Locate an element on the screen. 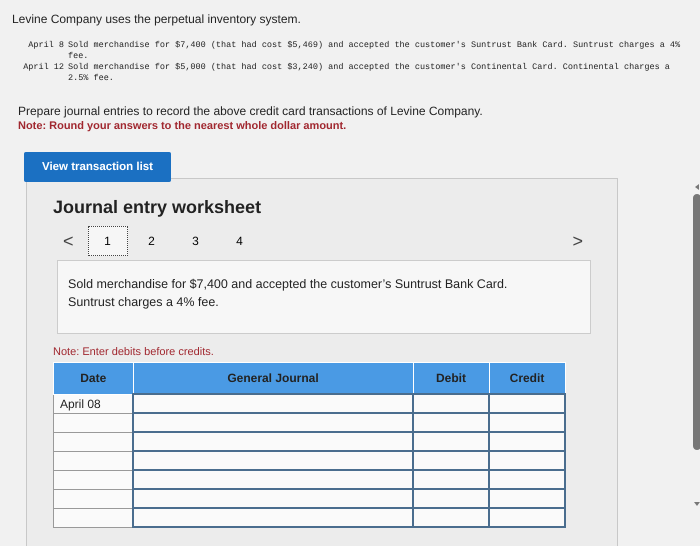  date-cell: April 08 is located at coordinates (93, 403).